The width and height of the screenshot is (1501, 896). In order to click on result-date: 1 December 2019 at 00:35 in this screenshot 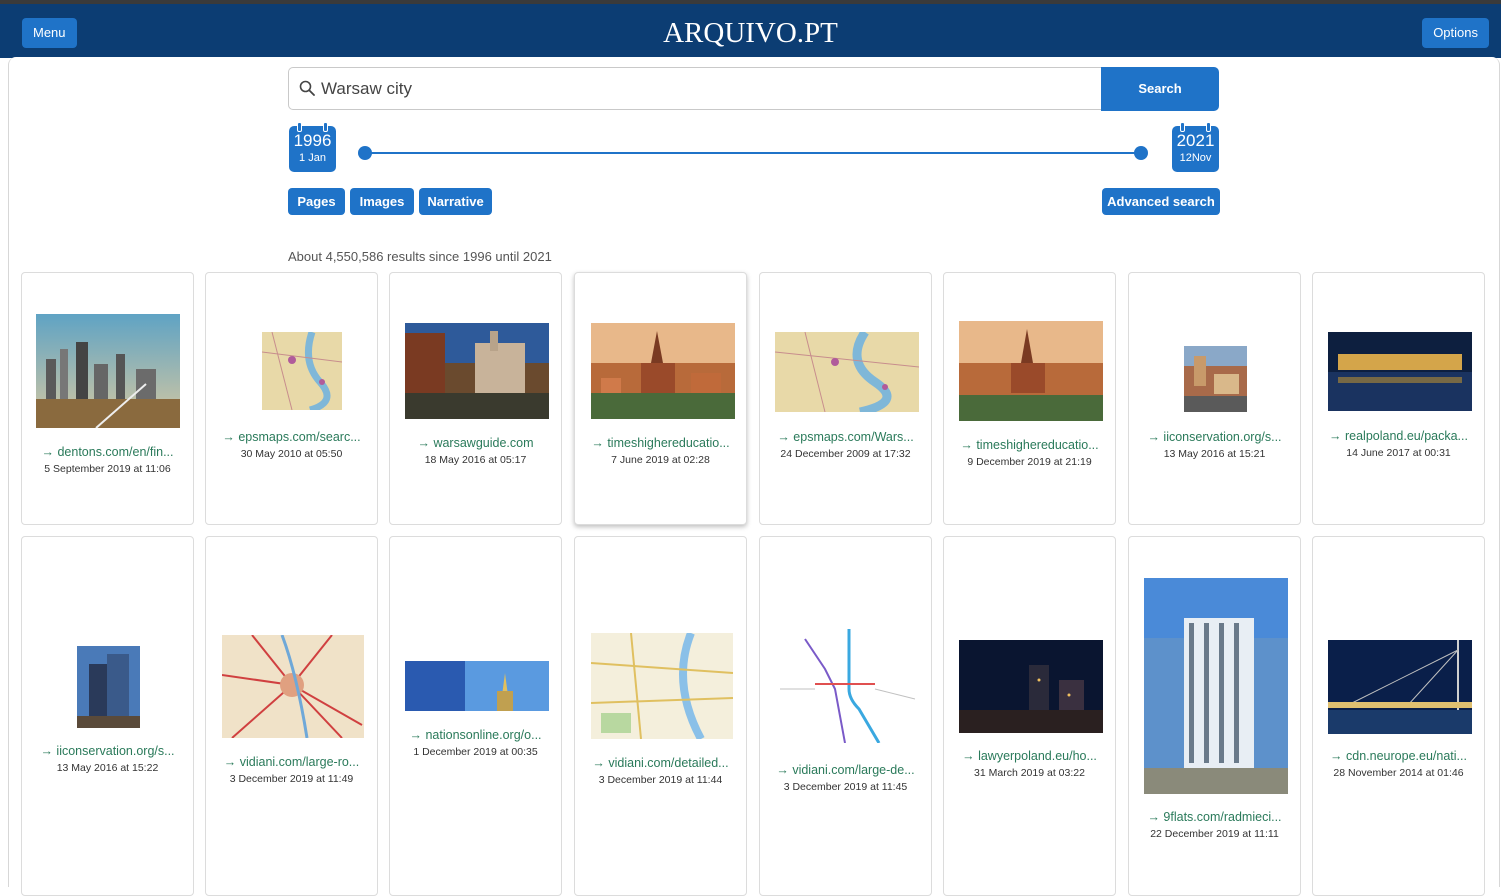, I will do `click(475, 752)`.